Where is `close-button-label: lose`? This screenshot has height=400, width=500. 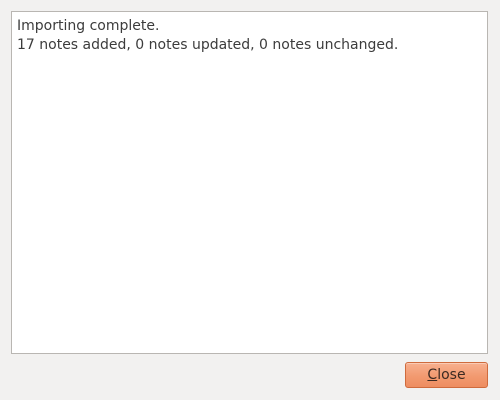
close-button-label: lose is located at coordinates (451, 375).